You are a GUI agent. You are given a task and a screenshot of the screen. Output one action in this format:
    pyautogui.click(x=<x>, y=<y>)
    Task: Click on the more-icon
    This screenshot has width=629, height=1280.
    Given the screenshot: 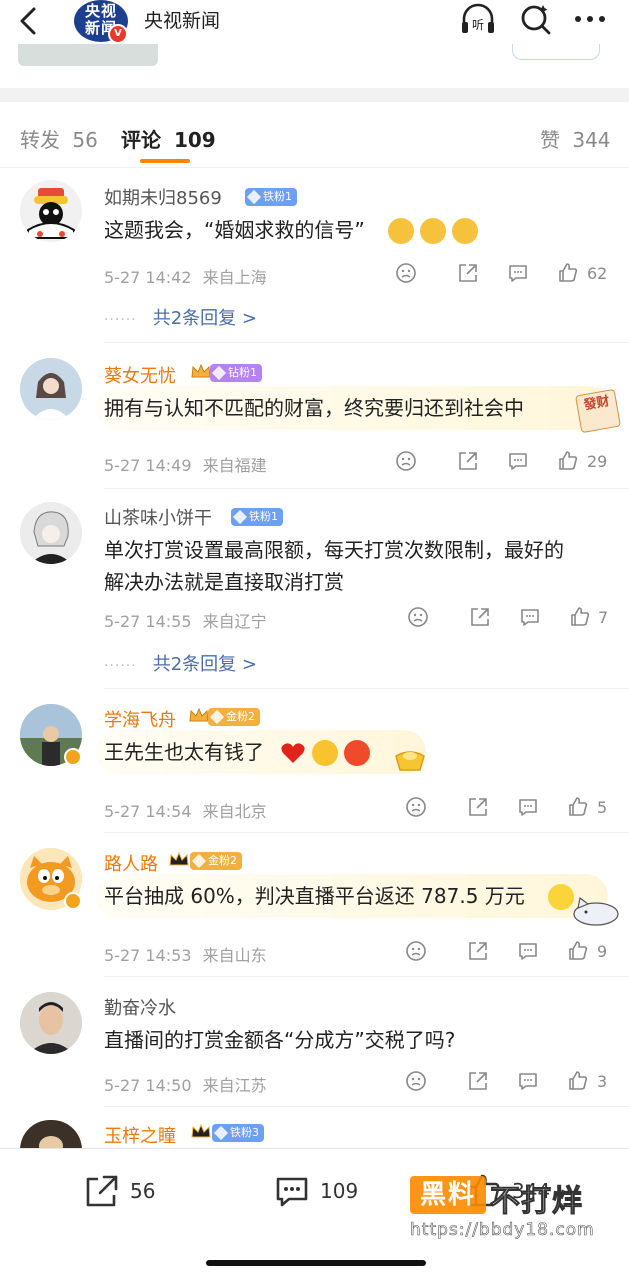 What is the action you would take?
    pyautogui.click(x=592, y=20)
    